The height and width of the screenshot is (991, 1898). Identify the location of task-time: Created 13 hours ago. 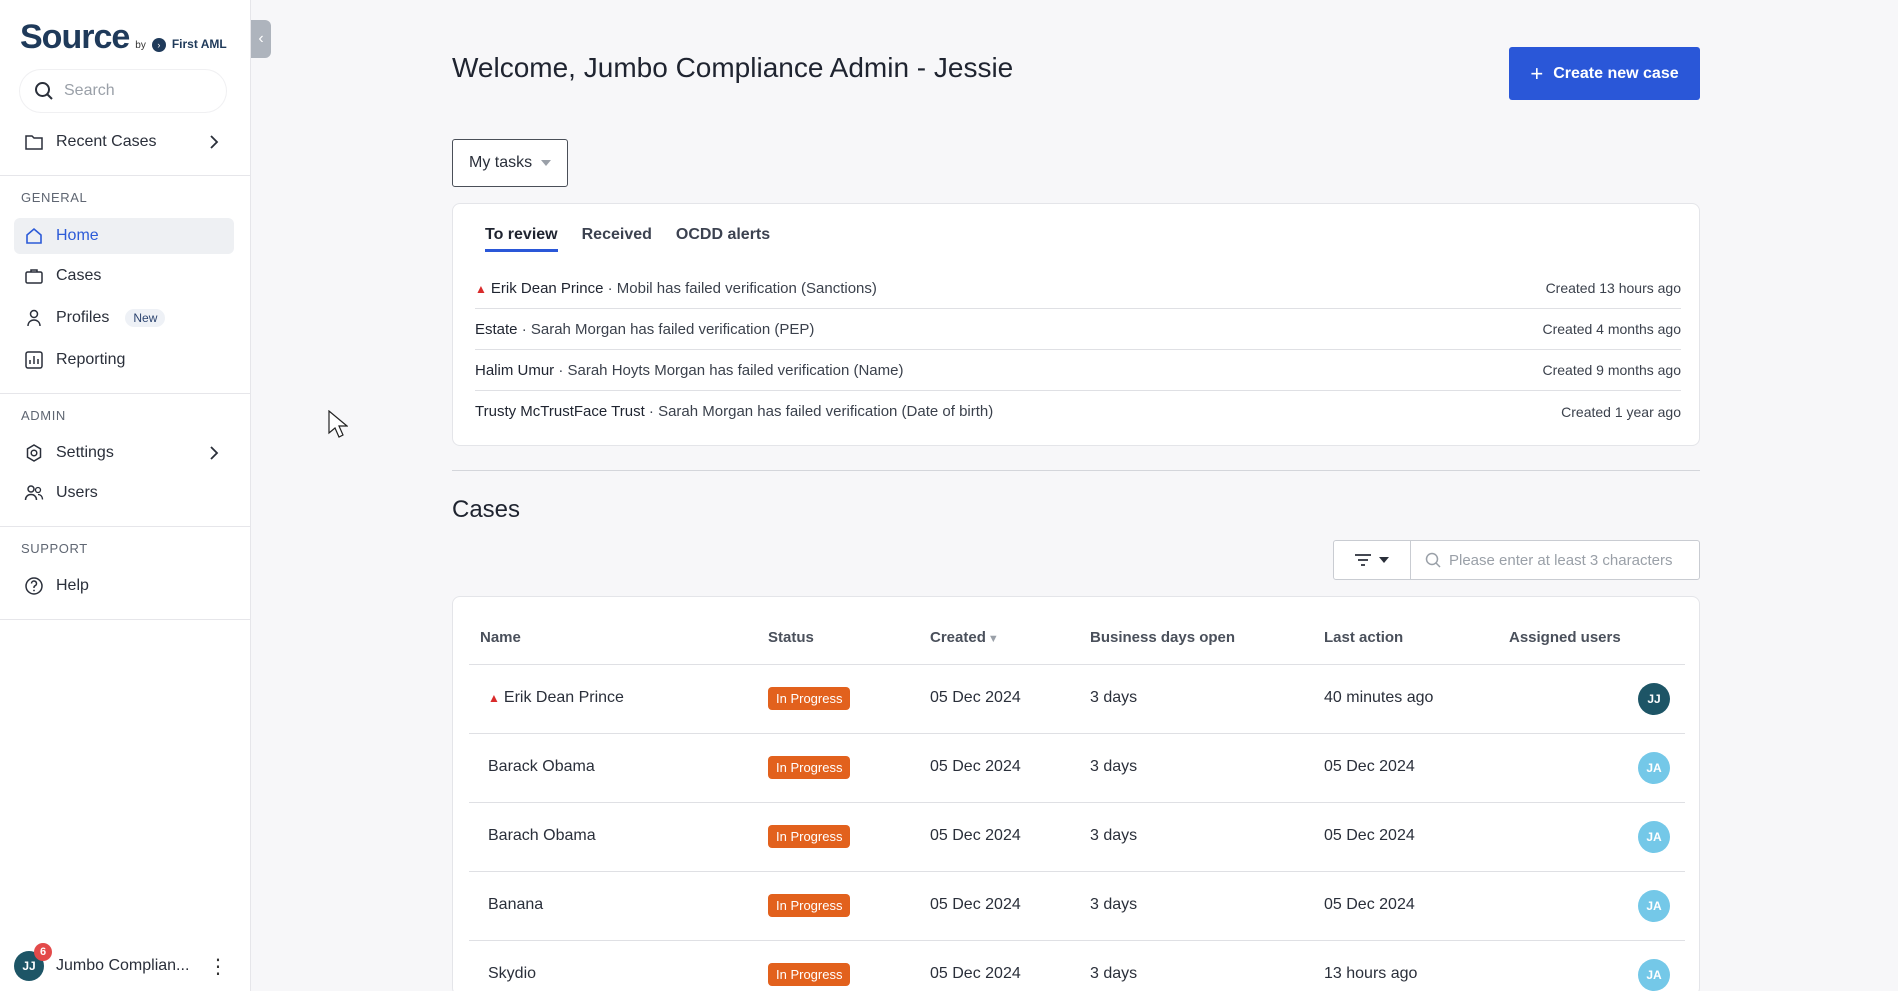
(1613, 288).